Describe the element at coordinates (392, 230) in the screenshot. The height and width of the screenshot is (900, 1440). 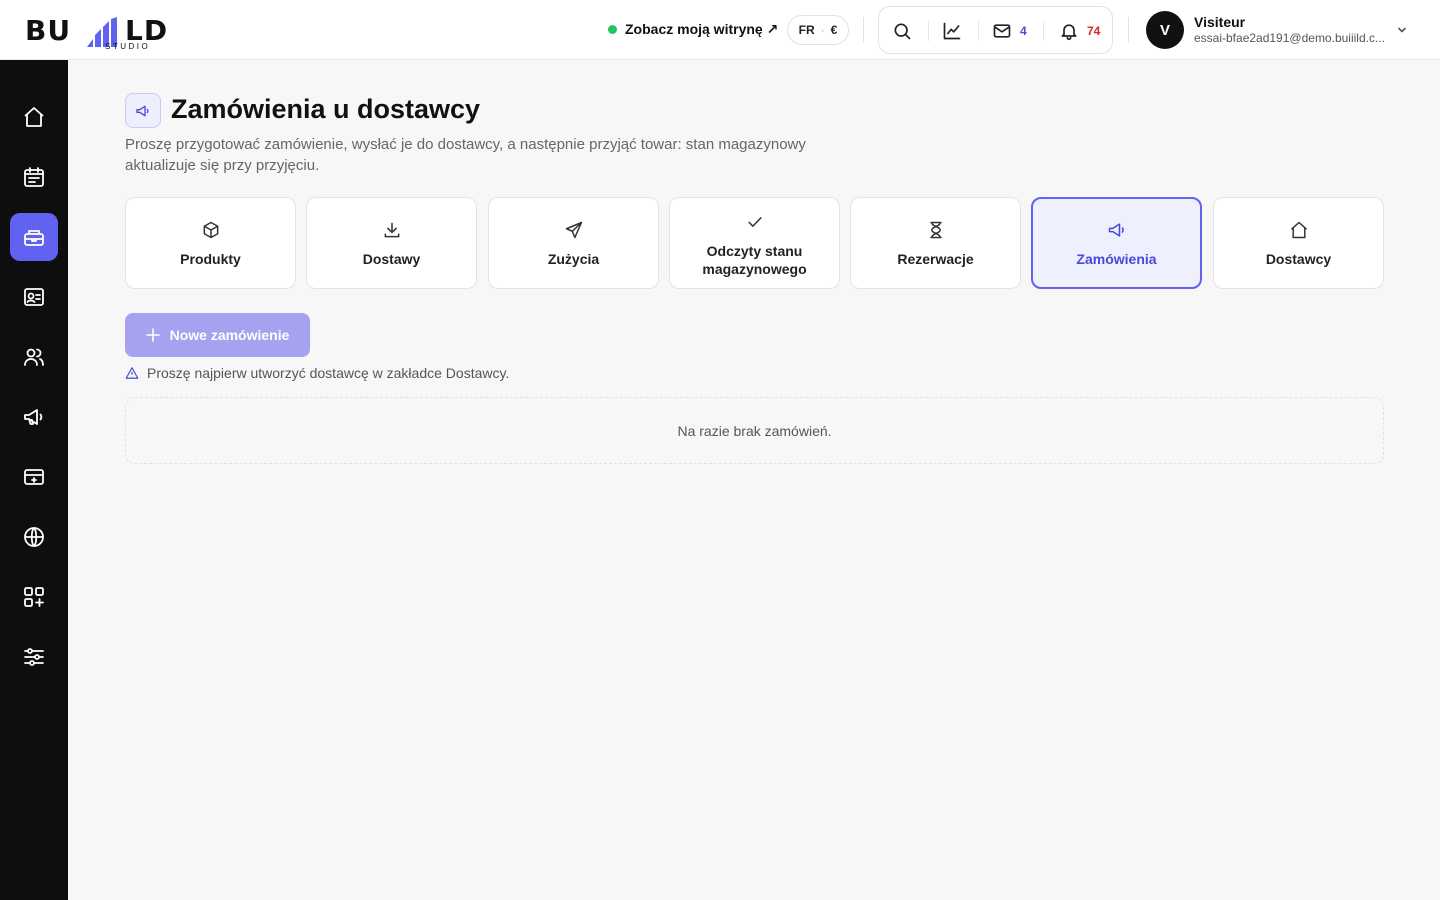
I see `download-icon` at that location.